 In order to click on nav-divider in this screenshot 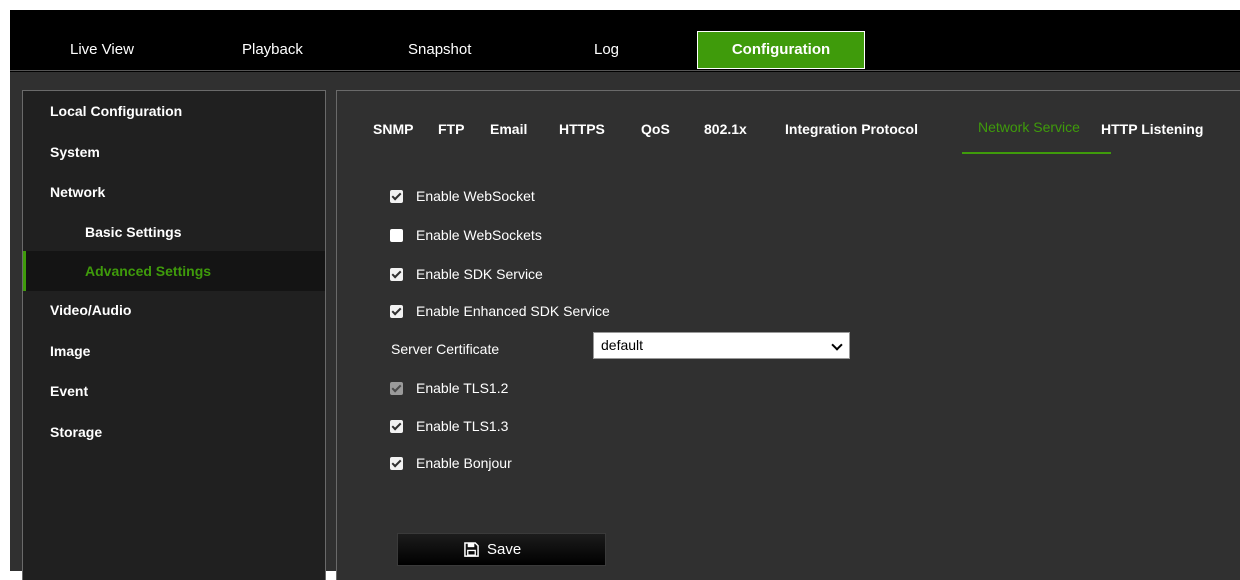, I will do `click(625, 70)`.